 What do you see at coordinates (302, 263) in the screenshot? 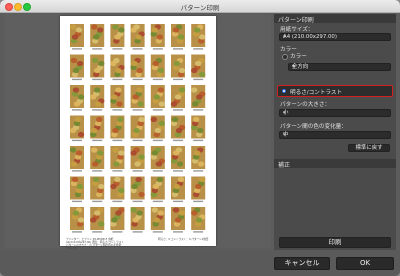
I see `cancel-button: キャンセル` at bounding box center [302, 263].